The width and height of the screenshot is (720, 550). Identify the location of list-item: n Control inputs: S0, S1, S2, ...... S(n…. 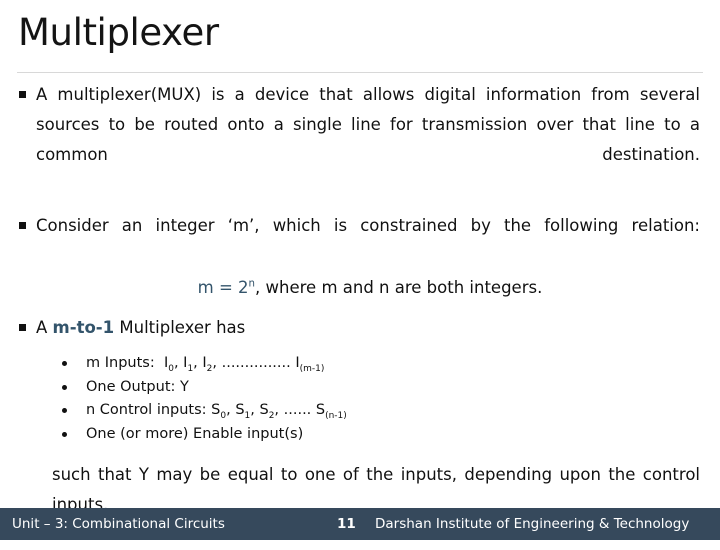
(360, 411).